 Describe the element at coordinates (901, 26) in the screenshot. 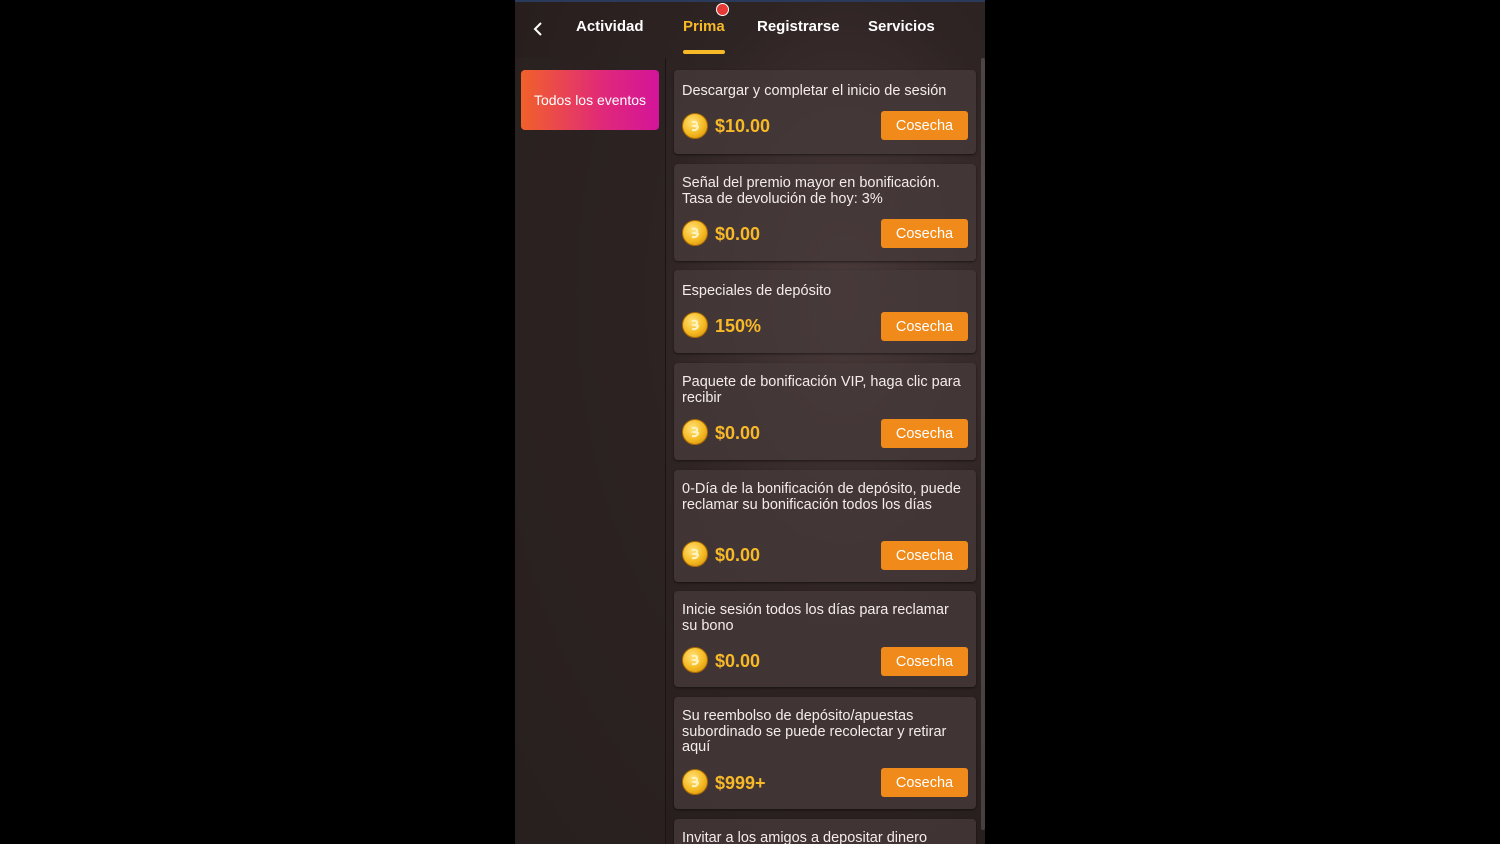

I see `tab-servicios: Servicios` at that location.